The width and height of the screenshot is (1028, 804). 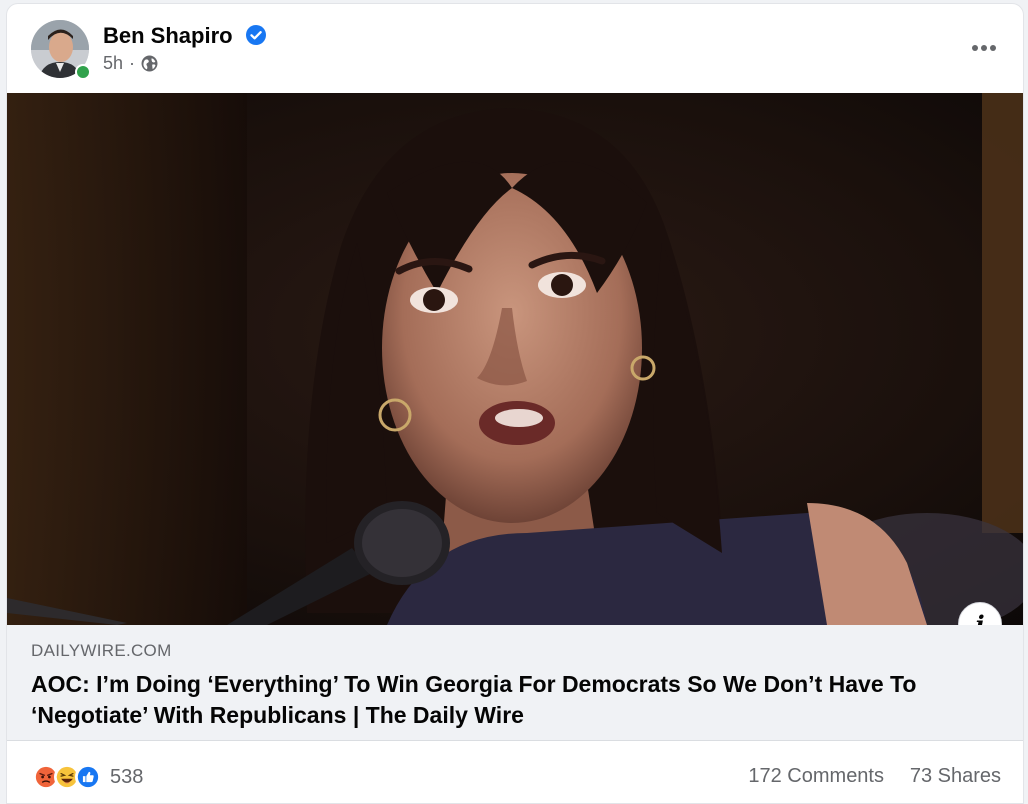 I want to click on post-header: Ben Shapiro 5h ·, so click(x=515, y=49).